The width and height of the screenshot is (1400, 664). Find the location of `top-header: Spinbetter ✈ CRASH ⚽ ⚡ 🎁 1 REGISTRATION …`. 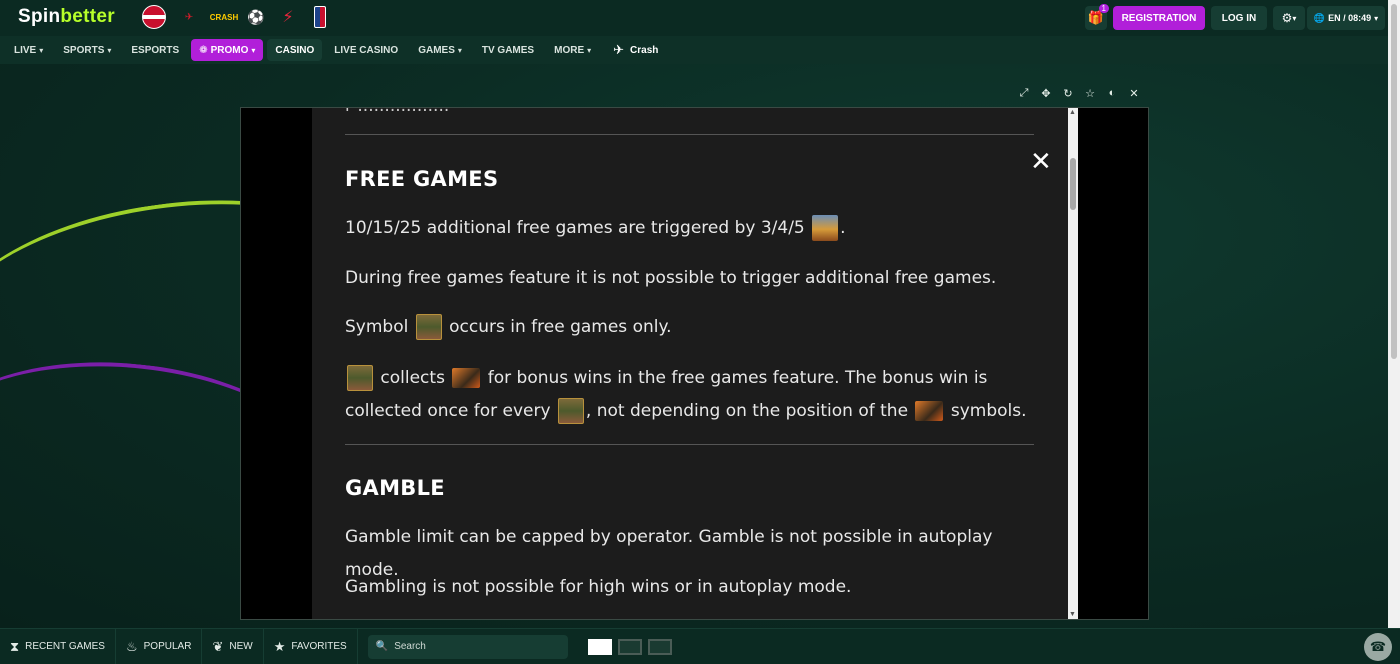

top-header: Spinbetter ✈ CRASH ⚽ ⚡ 🎁 1 REGISTRATION … is located at coordinates (694, 18).